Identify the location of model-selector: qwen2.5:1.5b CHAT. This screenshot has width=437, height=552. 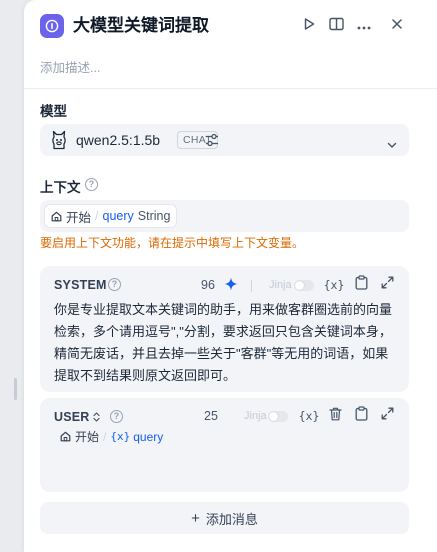
(224, 140).